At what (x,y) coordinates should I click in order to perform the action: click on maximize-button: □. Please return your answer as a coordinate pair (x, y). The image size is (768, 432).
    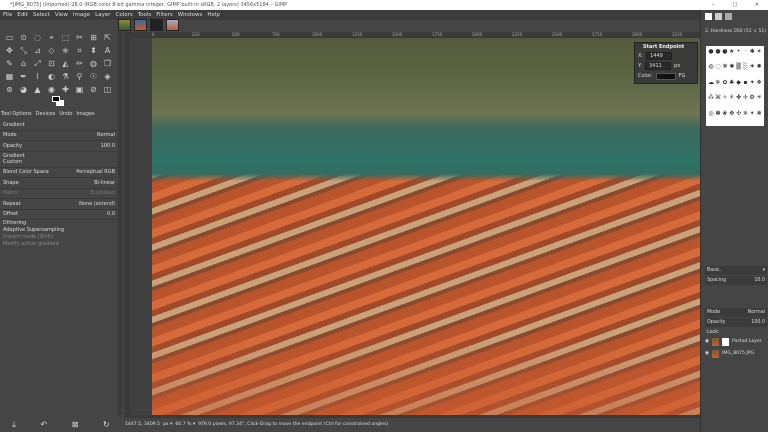
    Looking at the image, I should click on (735, 5).